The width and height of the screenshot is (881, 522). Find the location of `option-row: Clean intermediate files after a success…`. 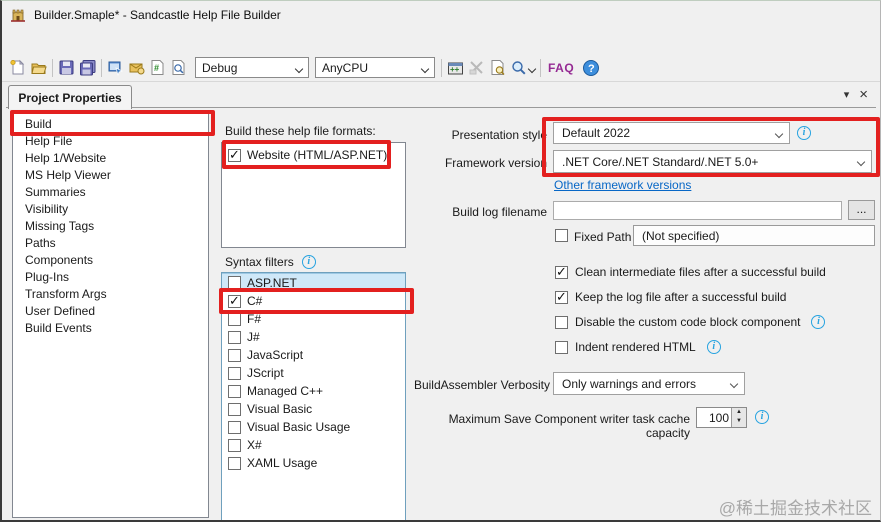

option-row: Clean intermediate files after a success… is located at coordinates (690, 272).